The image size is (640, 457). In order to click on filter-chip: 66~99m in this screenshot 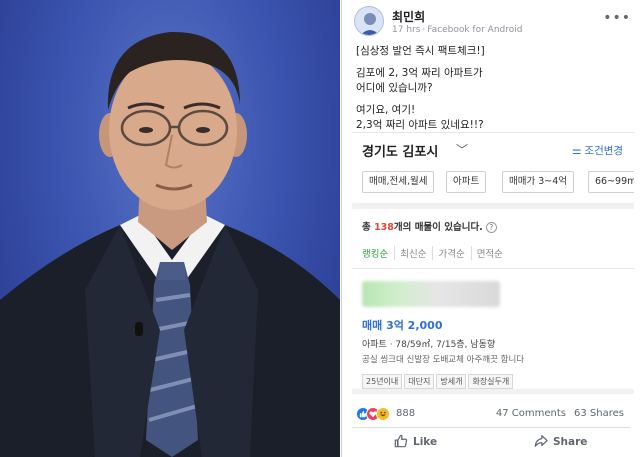, I will do `click(611, 182)`.